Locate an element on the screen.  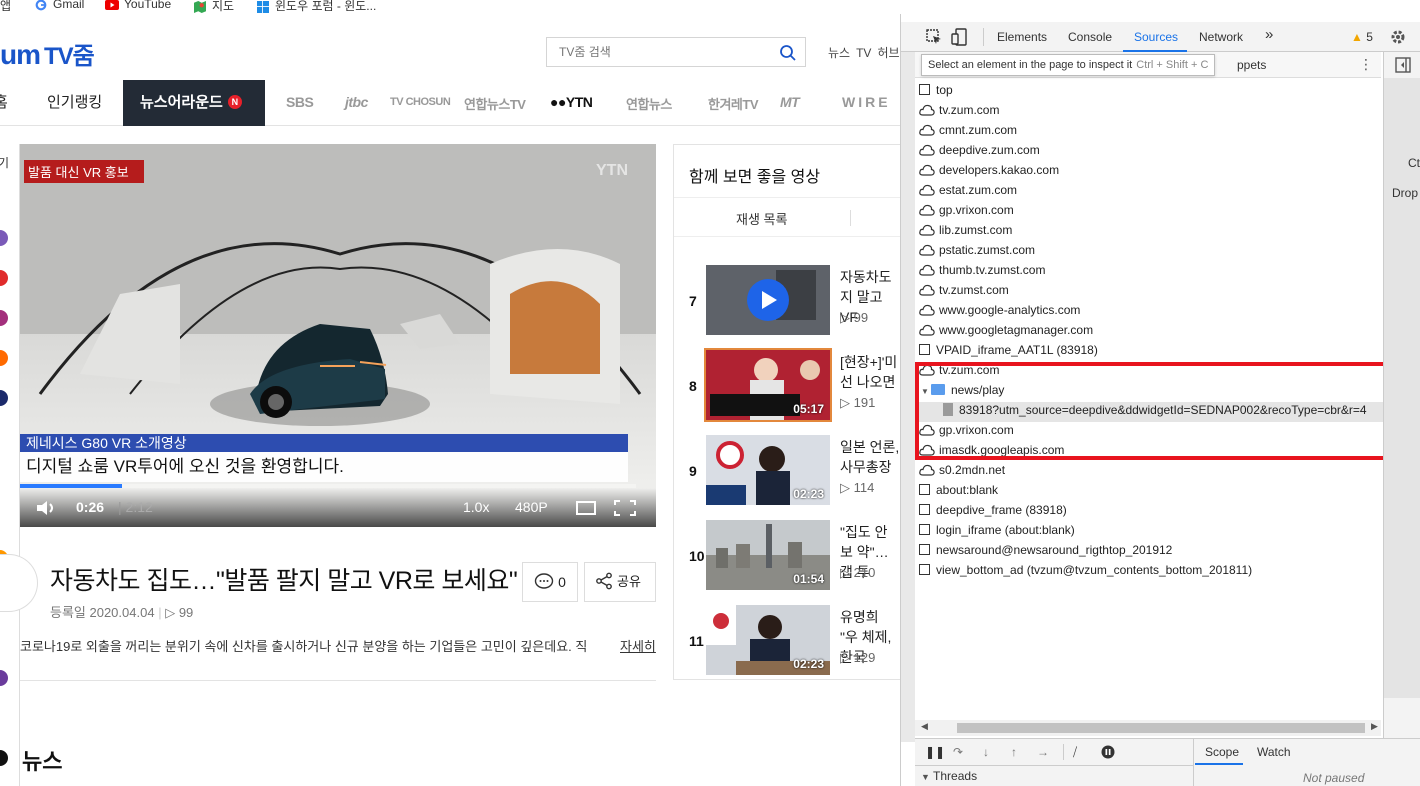
tree-row: thumb.tv.zumst.com is located at coordinates (982, 270).